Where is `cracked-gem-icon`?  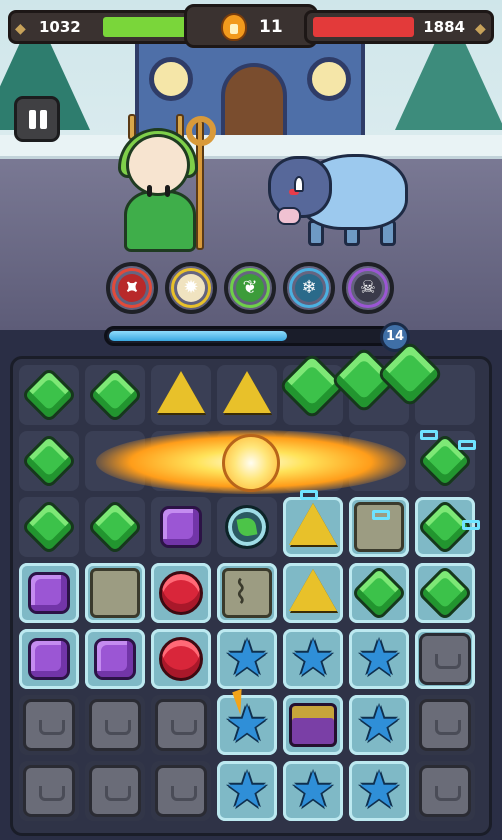 cracked-gem-icon is located at coordinates (247, 593).